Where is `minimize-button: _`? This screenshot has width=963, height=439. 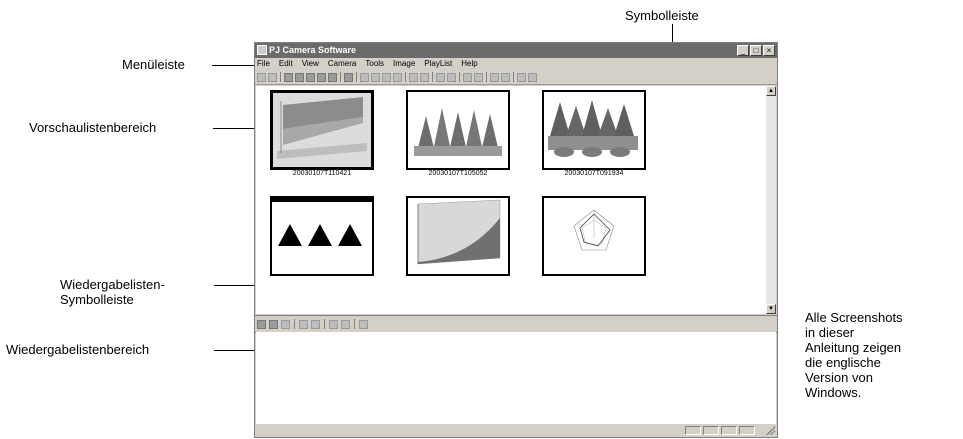 minimize-button: _ is located at coordinates (743, 50).